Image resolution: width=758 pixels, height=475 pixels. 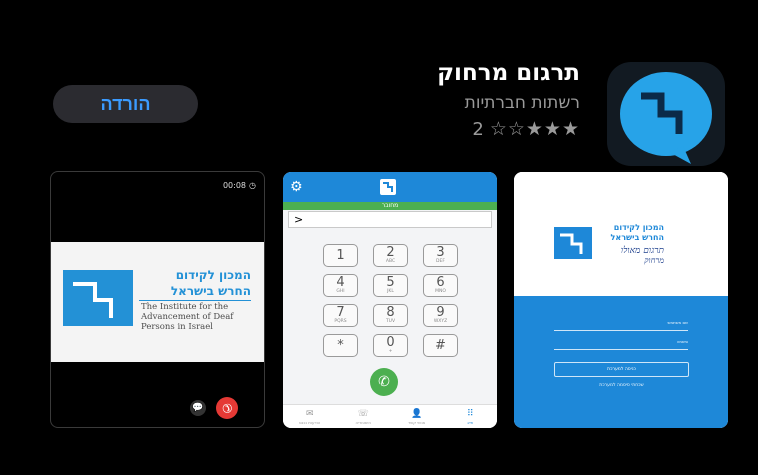 What do you see at coordinates (390, 343) in the screenshot?
I see `key-digit: 0` at bounding box center [390, 343].